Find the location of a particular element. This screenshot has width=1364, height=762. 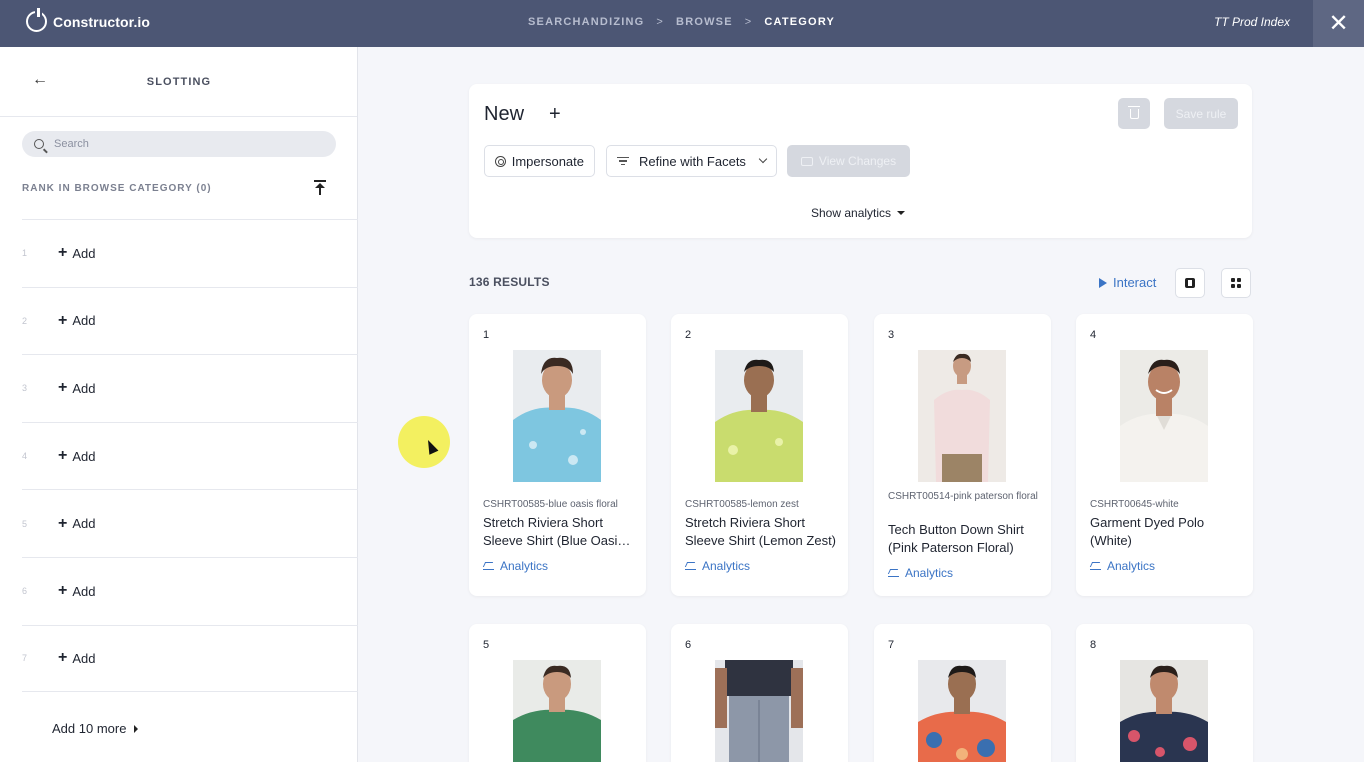

interact-button: Interact is located at coordinates (1127, 282).